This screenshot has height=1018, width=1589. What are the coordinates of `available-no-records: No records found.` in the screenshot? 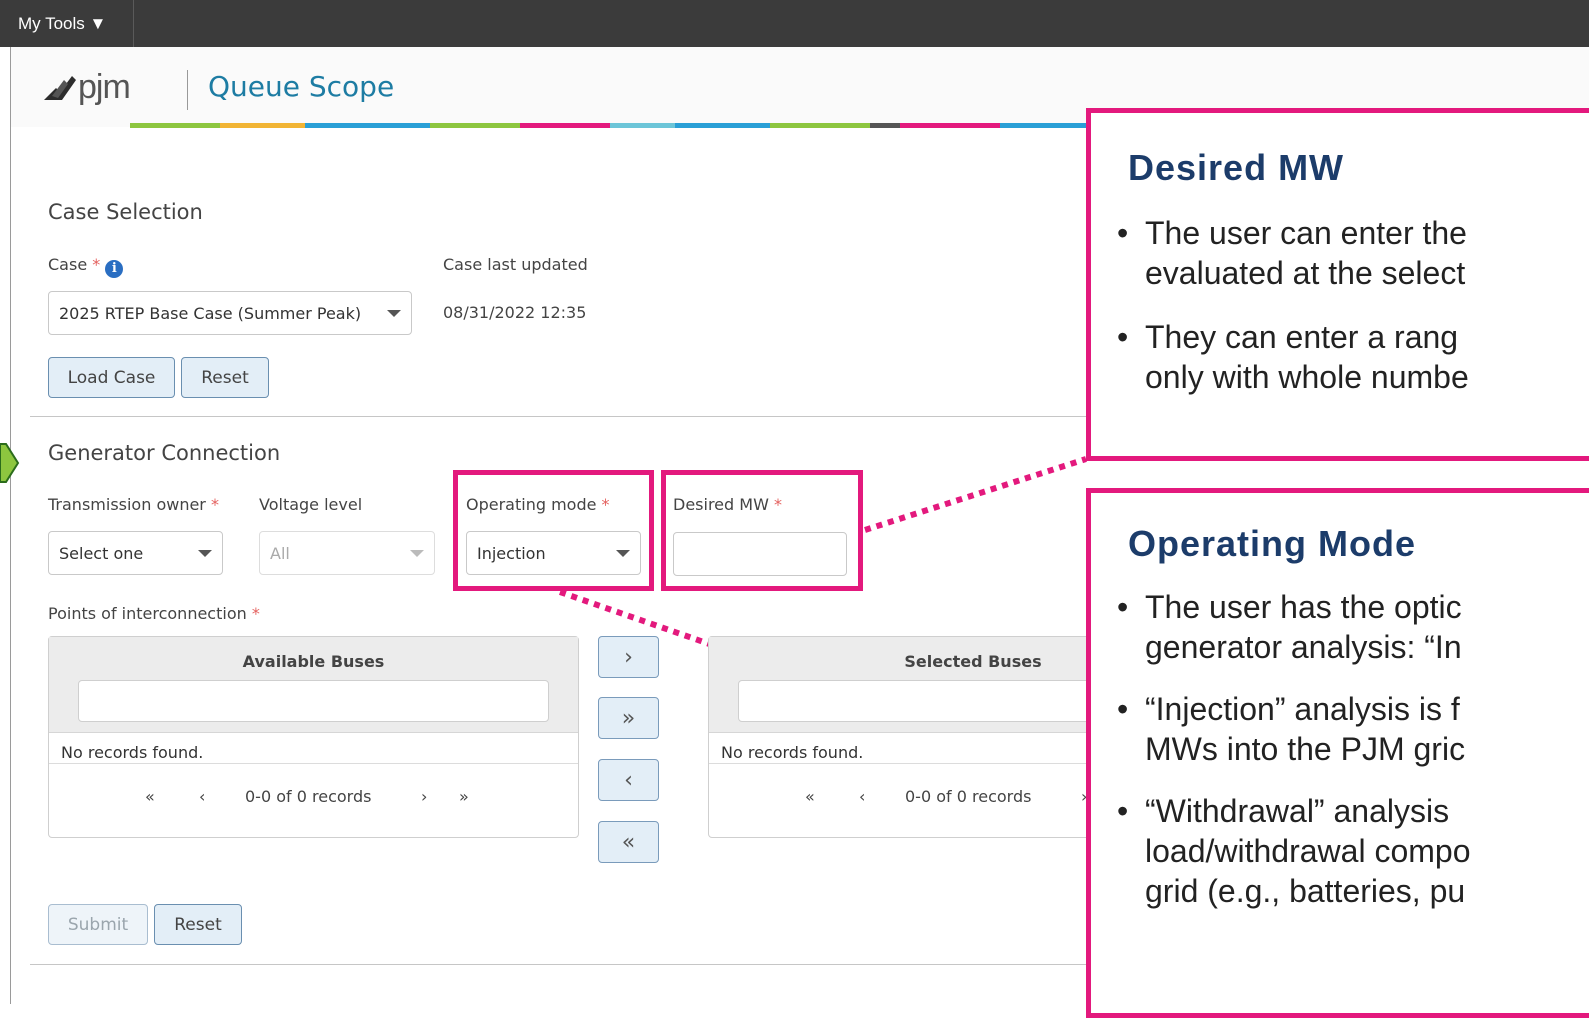 It's located at (132, 752).